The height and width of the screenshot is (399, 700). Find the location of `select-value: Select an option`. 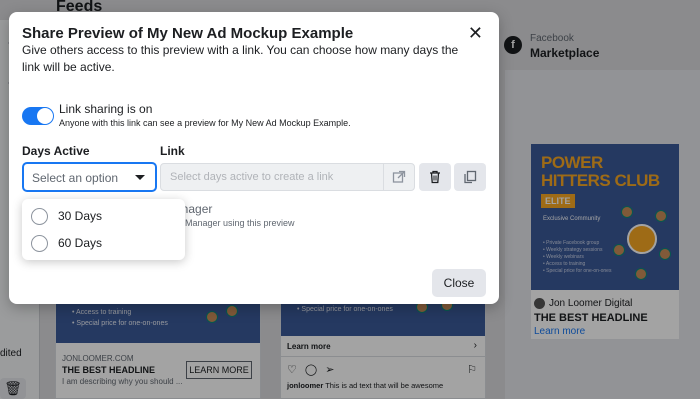

select-value: Select an option is located at coordinates (75, 178).